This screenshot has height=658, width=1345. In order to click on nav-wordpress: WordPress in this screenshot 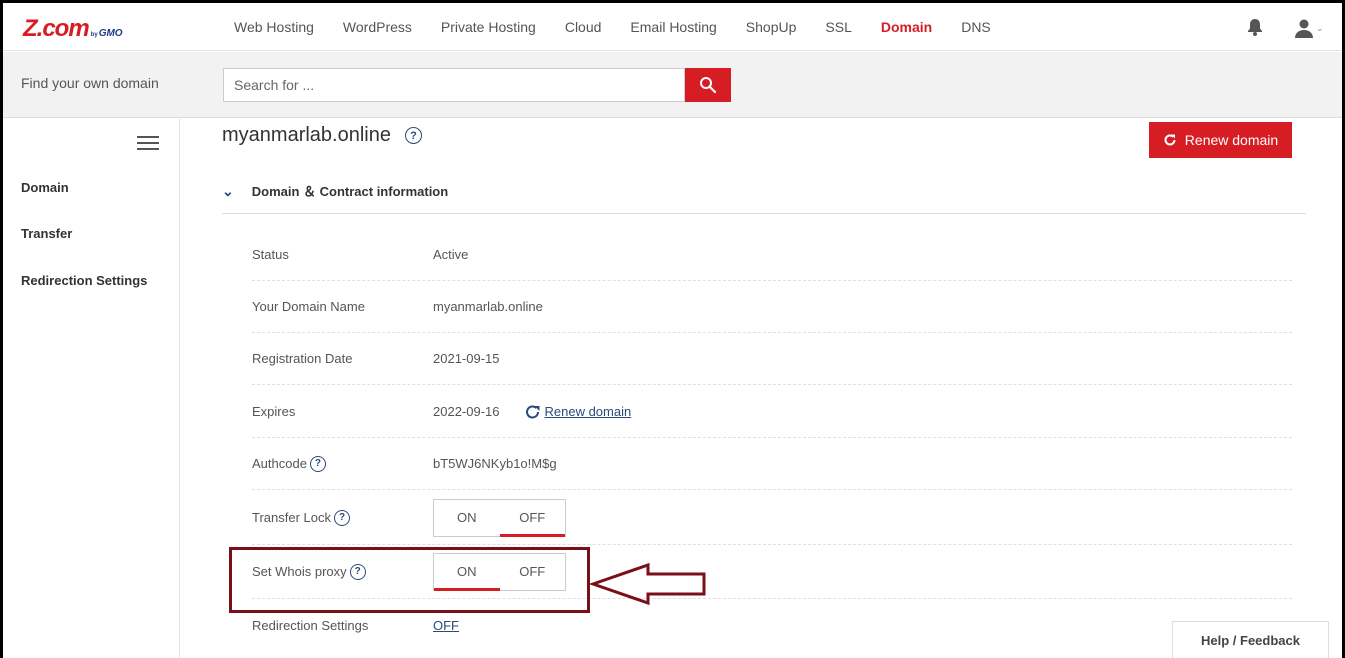, I will do `click(377, 27)`.